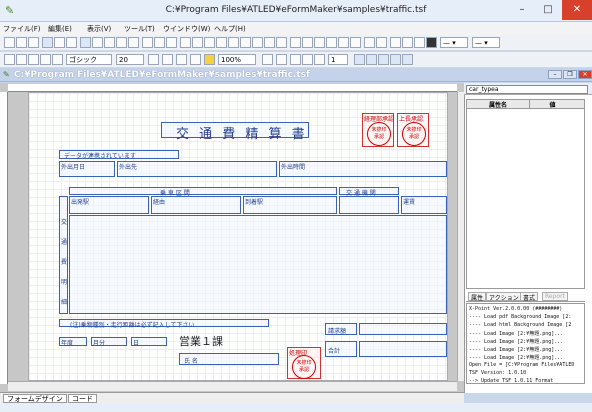 The image size is (592, 412). What do you see at coordinates (21, 42) in the screenshot?
I see `open-icon` at bounding box center [21, 42].